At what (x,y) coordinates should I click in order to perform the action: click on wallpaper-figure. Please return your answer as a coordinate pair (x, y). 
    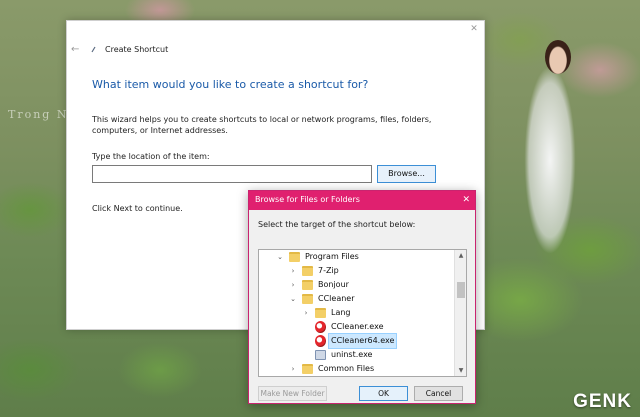
    Looking at the image, I should click on (550, 155).